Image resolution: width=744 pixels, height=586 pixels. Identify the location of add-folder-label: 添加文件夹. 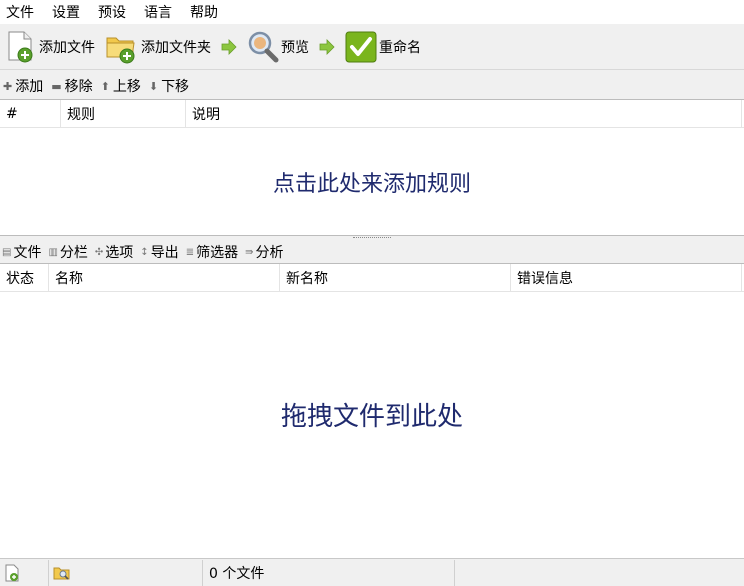
(176, 47).